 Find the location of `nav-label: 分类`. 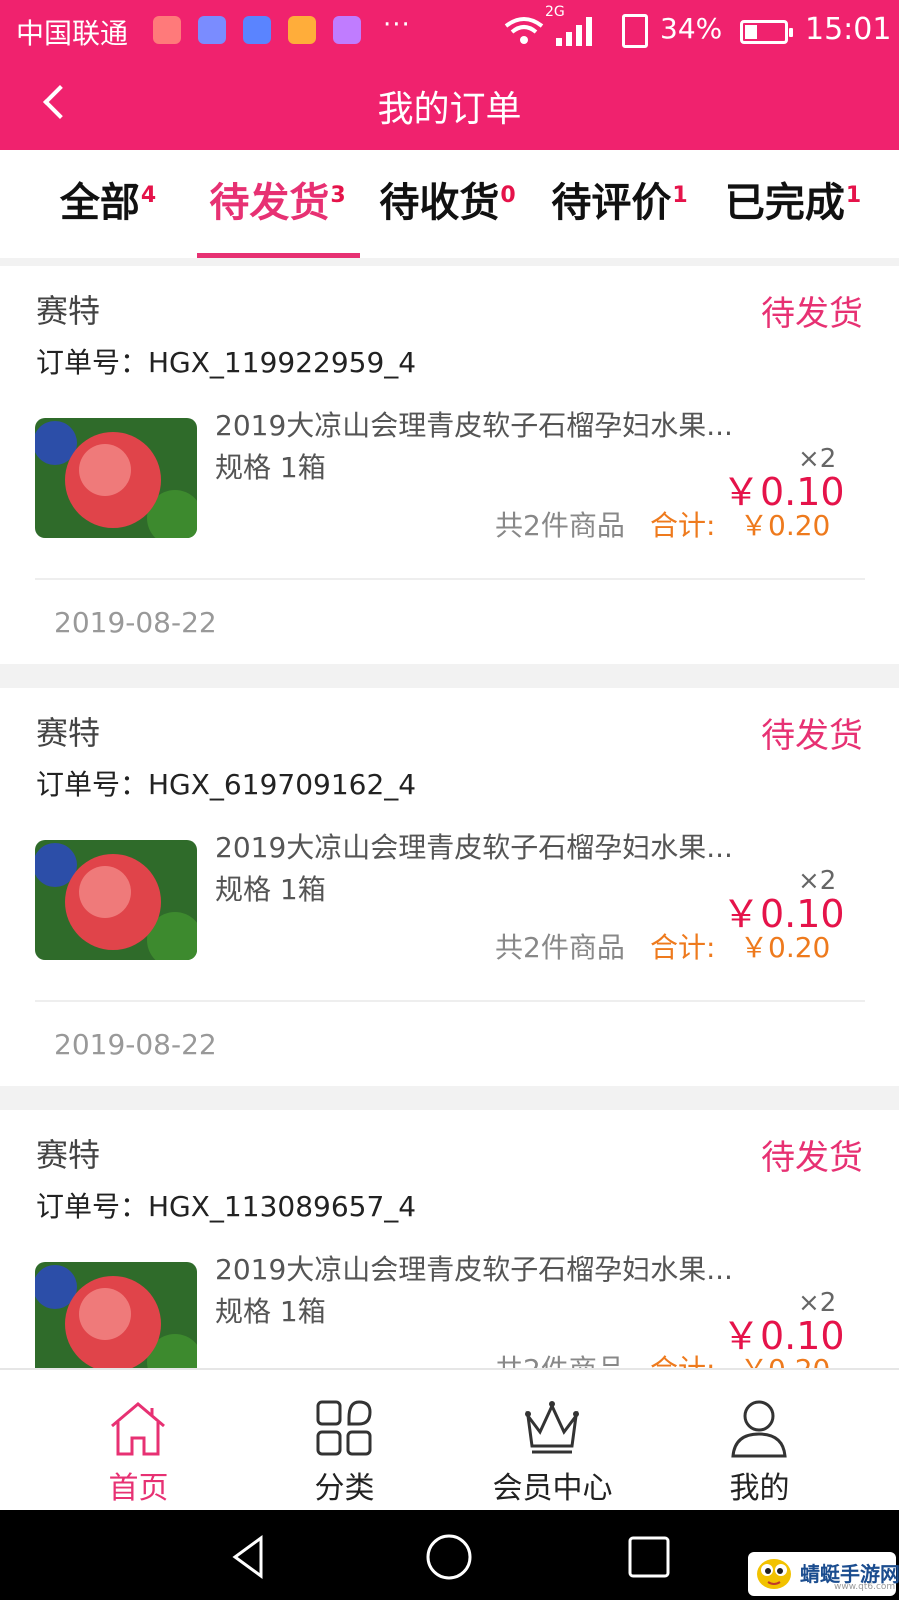

nav-label: 分类 is located at coordinates (344, 1488).